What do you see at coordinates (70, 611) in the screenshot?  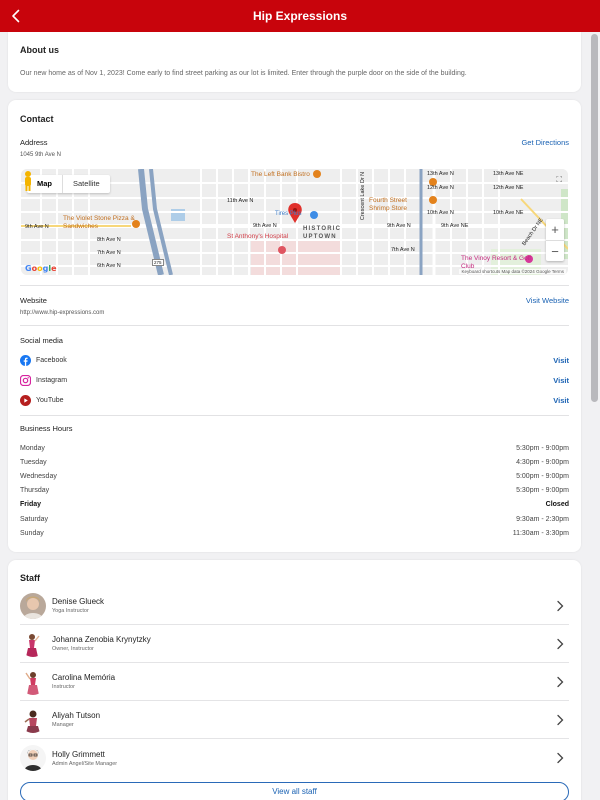 I see `staff-role: Yoga Instructor` at bounding box center [70, 611].